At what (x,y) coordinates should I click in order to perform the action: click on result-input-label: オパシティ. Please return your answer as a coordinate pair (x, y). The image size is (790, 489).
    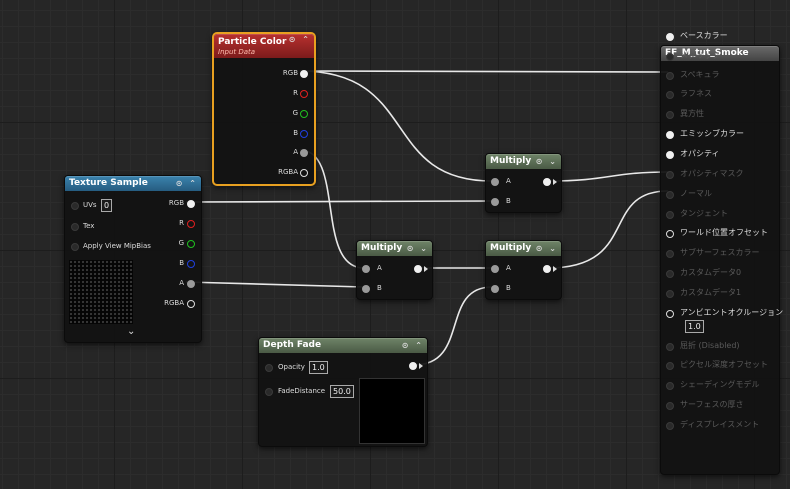
    Looking at the image, I should click on (700, 153).